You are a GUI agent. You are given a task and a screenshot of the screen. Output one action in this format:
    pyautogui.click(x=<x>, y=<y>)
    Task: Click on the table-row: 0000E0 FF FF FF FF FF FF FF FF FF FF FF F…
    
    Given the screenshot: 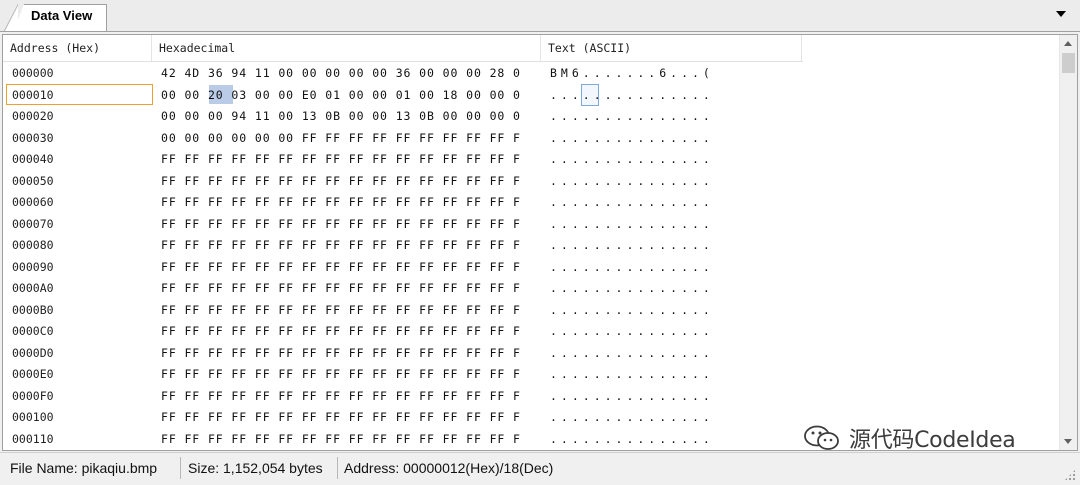 What is the action you would take?
    pyautogui.click(x=530, y=374)
    